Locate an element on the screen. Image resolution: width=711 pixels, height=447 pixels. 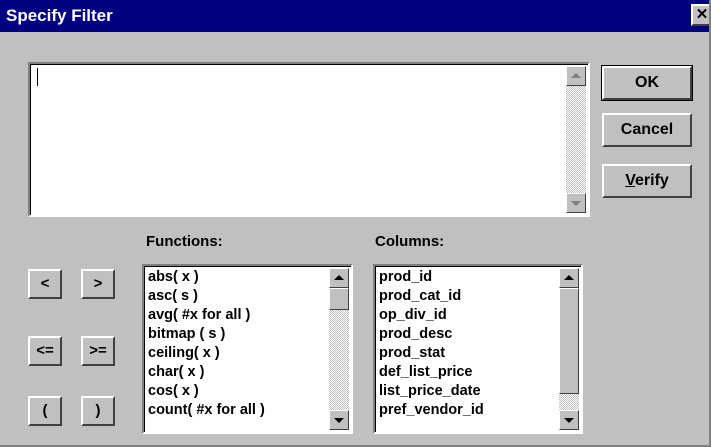
close-button: ✕ is located at coordinates (700, 15).